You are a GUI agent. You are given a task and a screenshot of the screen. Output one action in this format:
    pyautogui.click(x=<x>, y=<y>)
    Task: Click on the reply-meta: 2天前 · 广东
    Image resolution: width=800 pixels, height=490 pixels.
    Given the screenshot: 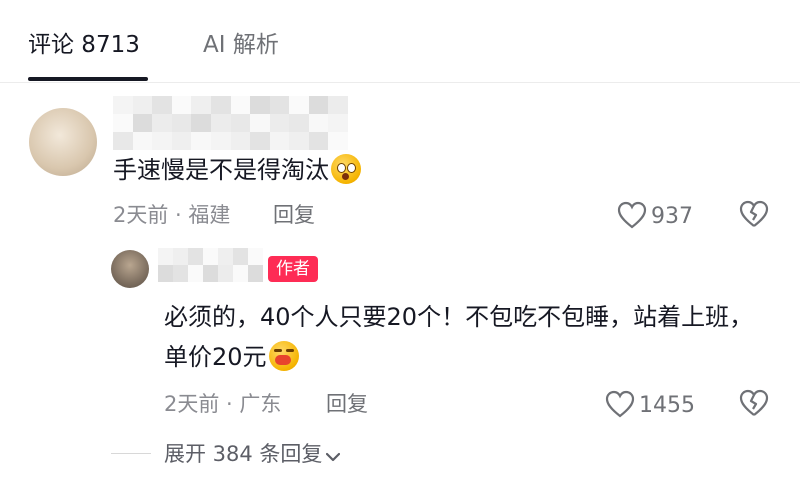 What is the action you would take?
    pyautogui.click(x=223, y=404)
    